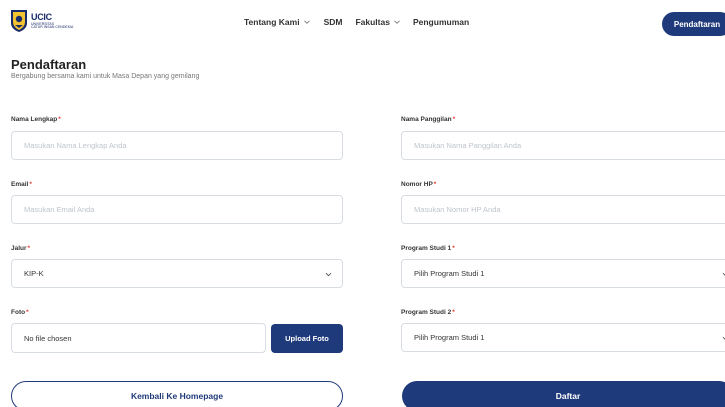 The image size is (725, 407). Describe the element at coordinates (36, 119) in the screenshot. I see `nama-lengkap-label: Nama Lengkap*` at that location.